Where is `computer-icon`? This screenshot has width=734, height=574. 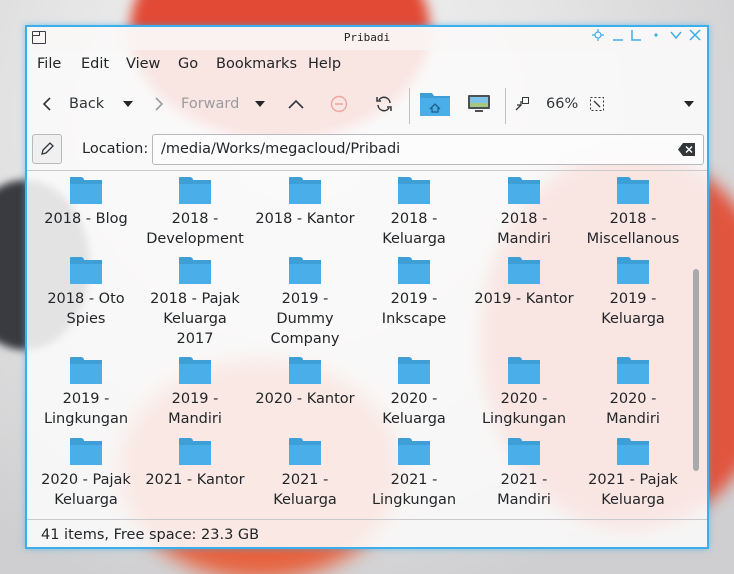 computer-icon is located at coordinates (479, 103).